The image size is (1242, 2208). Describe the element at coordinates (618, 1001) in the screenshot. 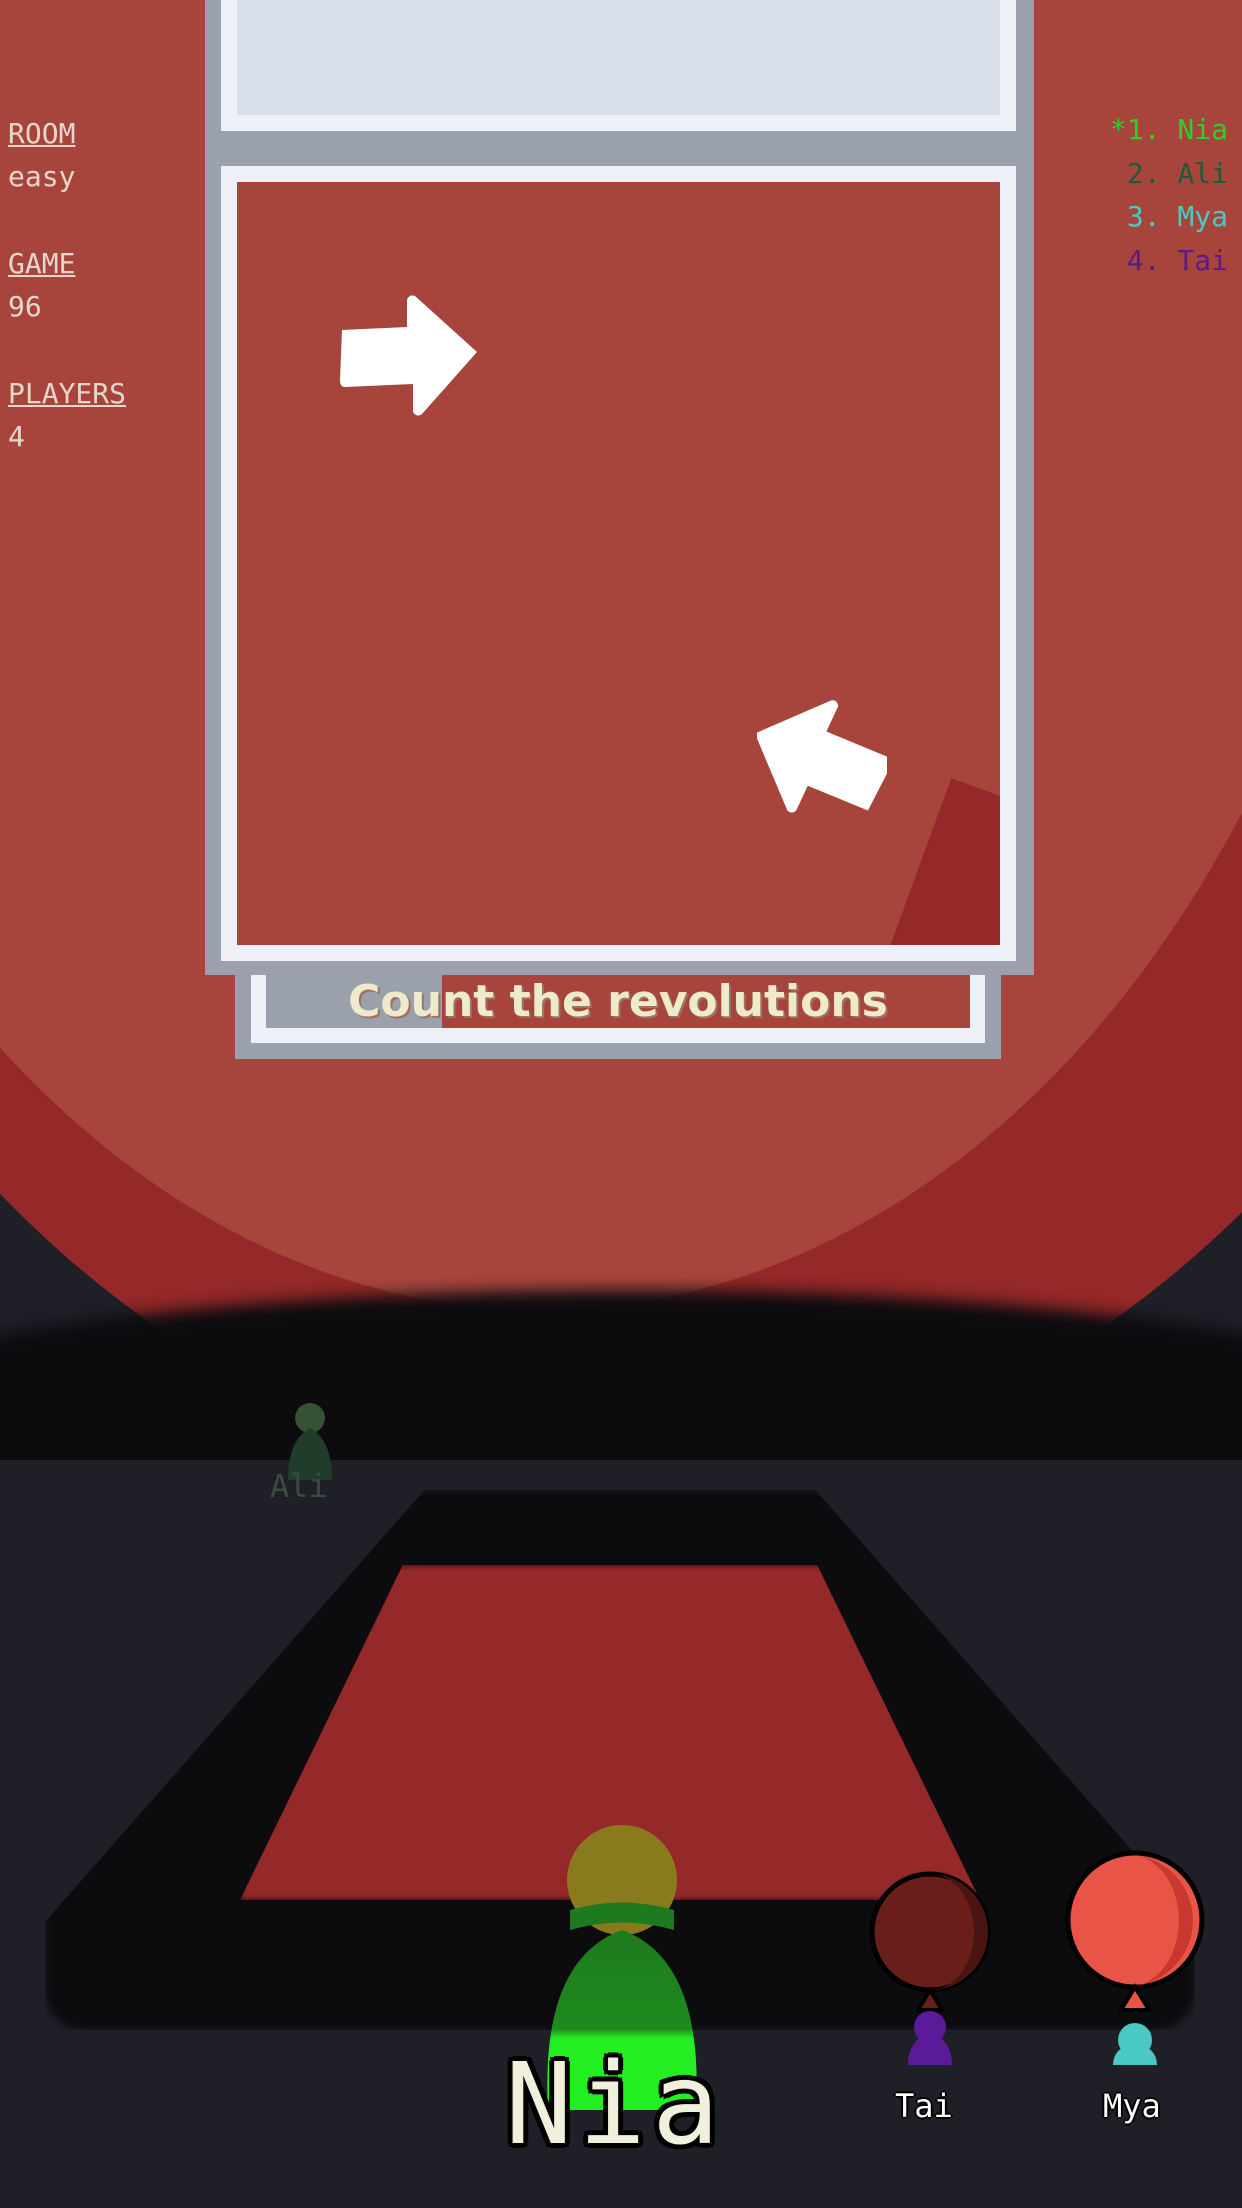

I see `prompt-text: Count the revolutions` at that location.